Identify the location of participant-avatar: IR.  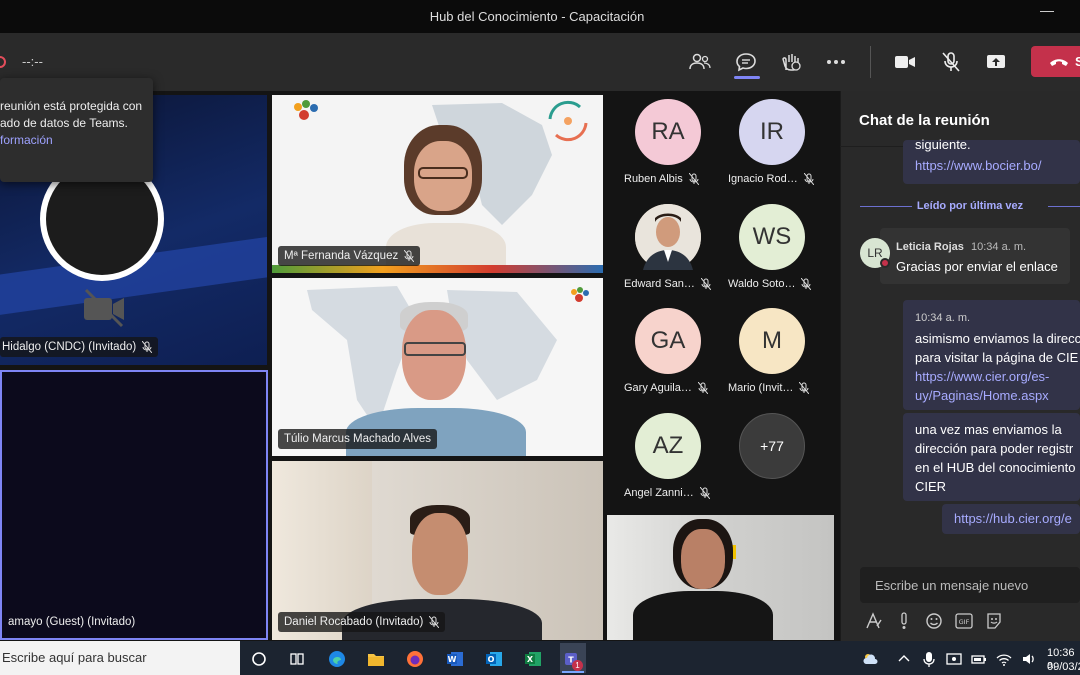
(772, 132).